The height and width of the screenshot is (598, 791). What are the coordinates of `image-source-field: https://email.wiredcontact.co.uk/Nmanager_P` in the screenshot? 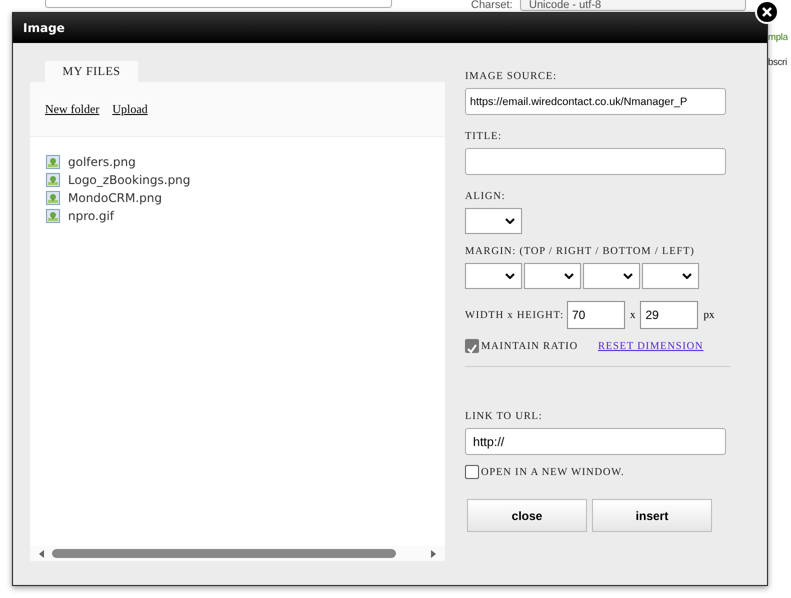 It's located at (595, 101).